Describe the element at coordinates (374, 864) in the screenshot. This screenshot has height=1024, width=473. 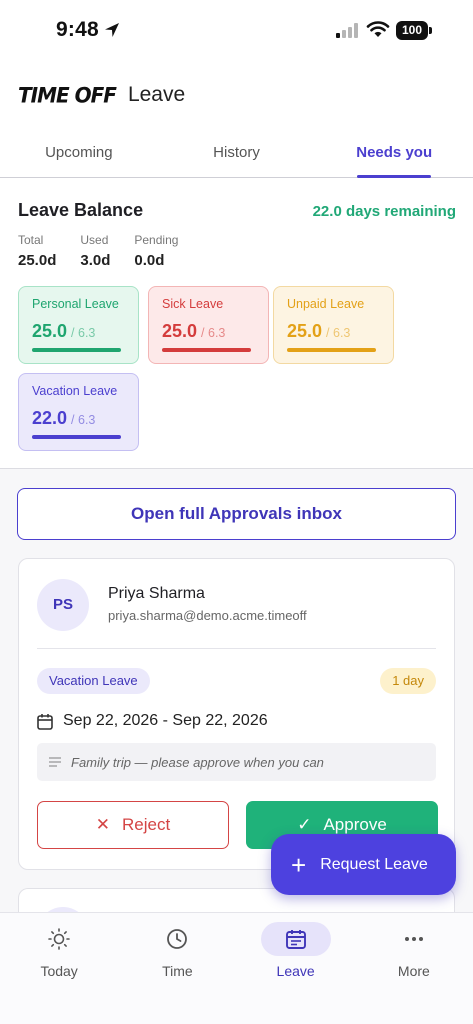
I see `request-leave-label: Request Leave` at that location.